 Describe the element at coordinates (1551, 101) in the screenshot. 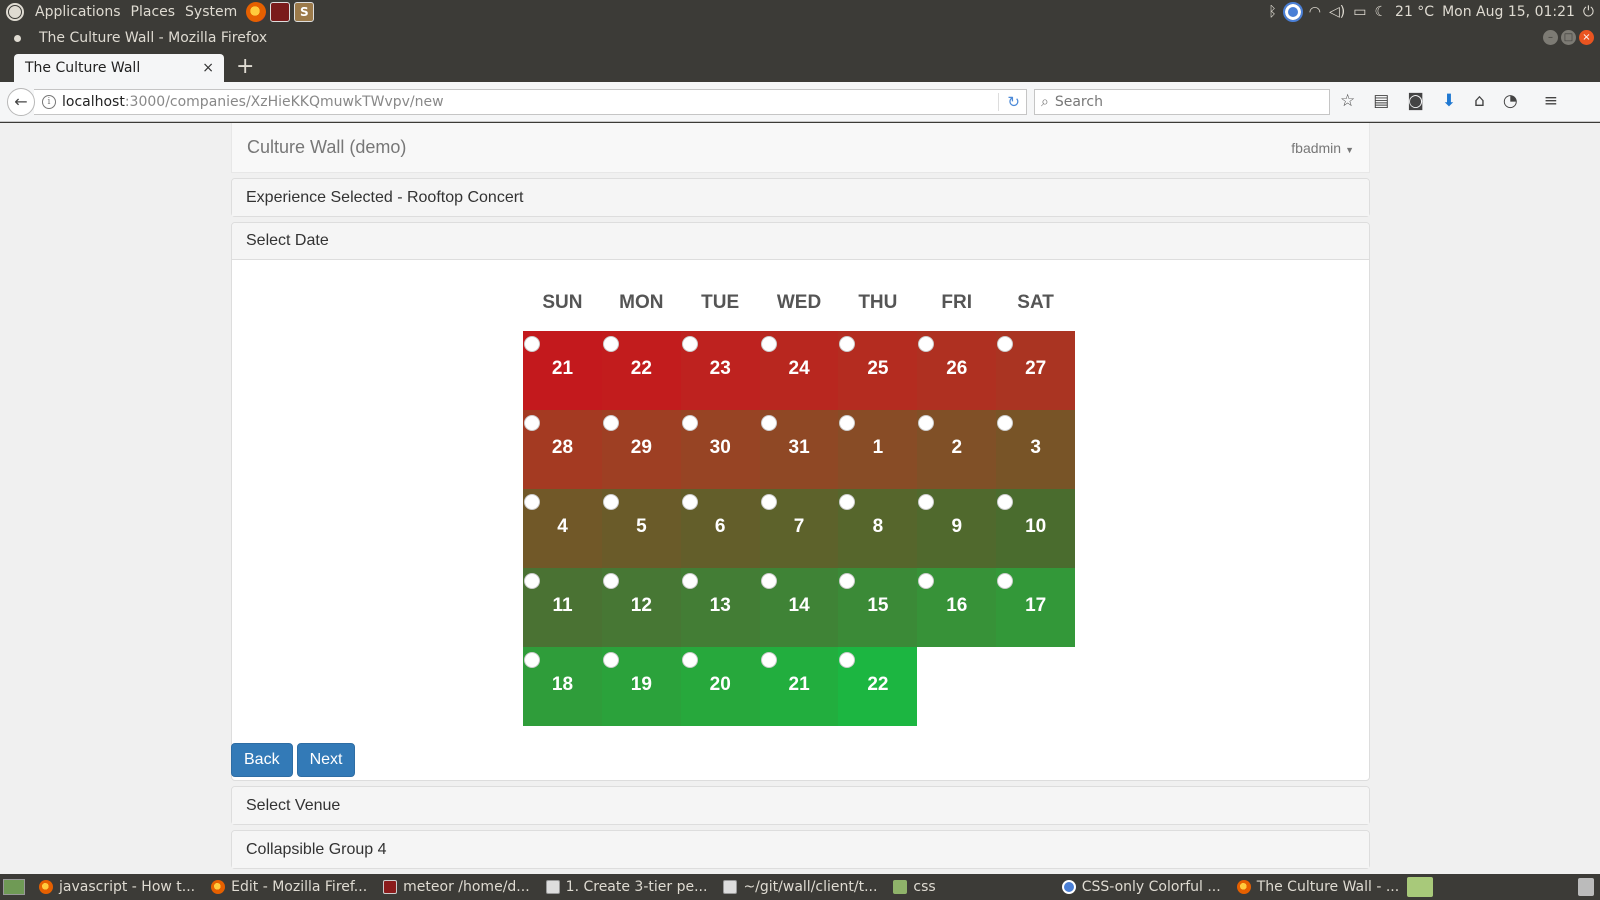

I see `hamburger-menu-icon: ≡` at that location.